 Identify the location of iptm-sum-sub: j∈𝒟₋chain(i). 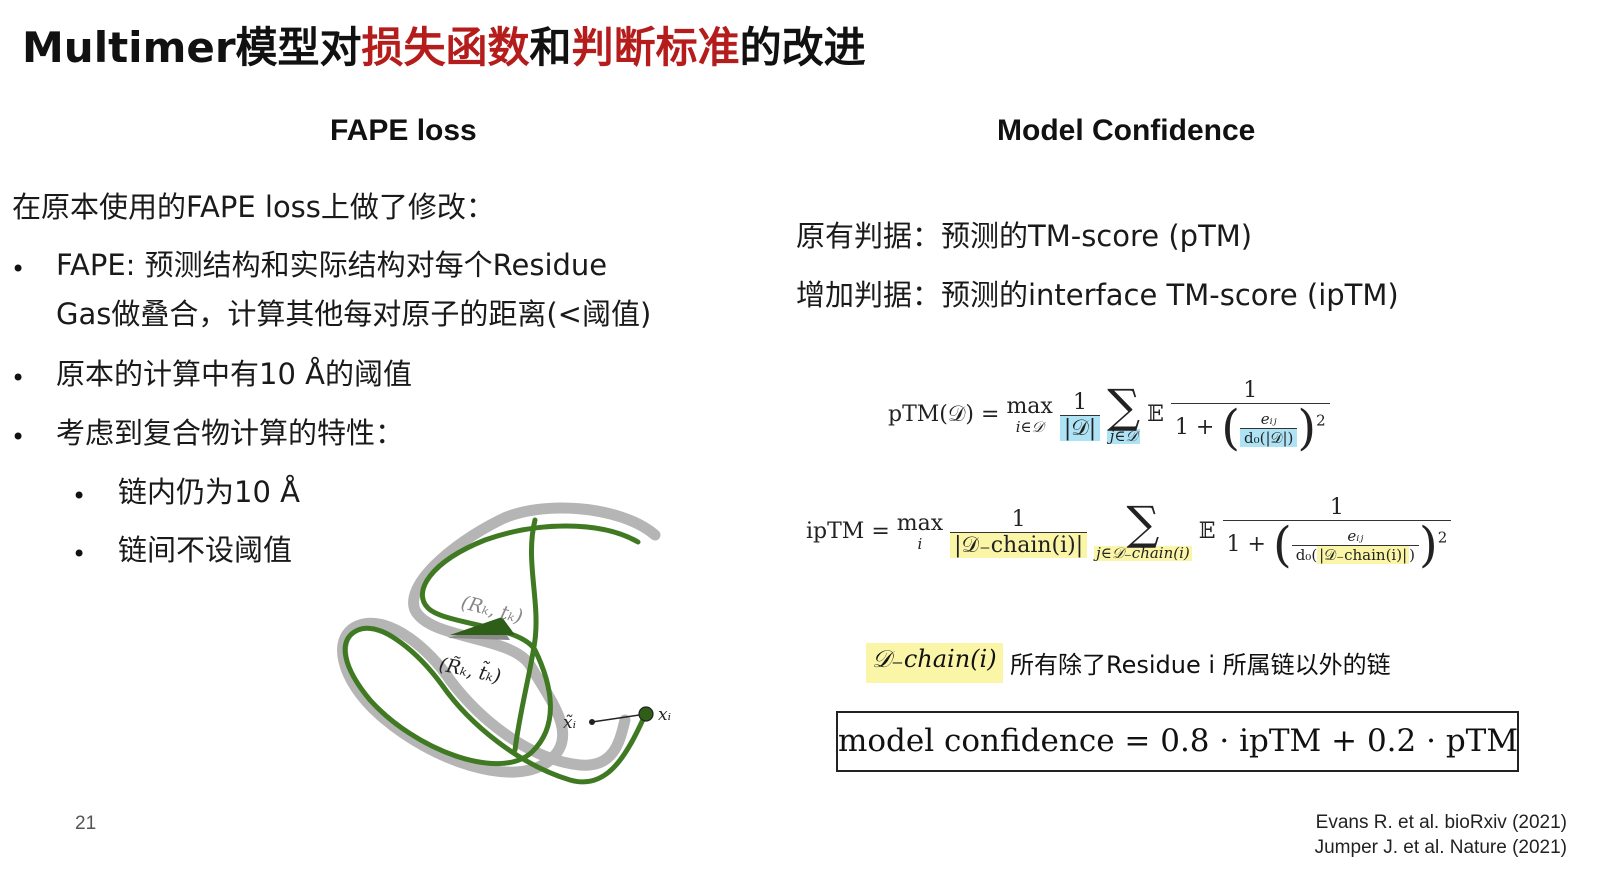
(1143, 553).